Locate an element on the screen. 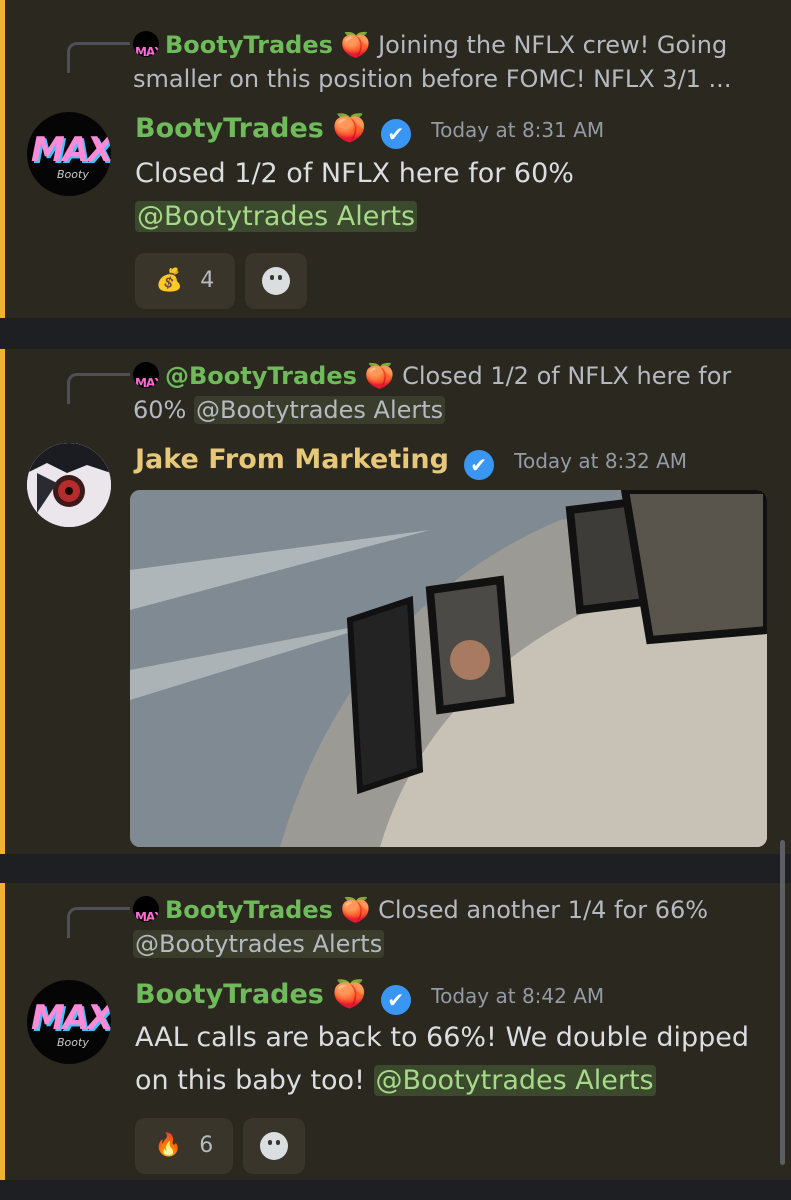 Image resolution: width=791 pixels, height=1200 pixels. timestamp: Today at 8:42 AM is located at coordinates (518, 996).